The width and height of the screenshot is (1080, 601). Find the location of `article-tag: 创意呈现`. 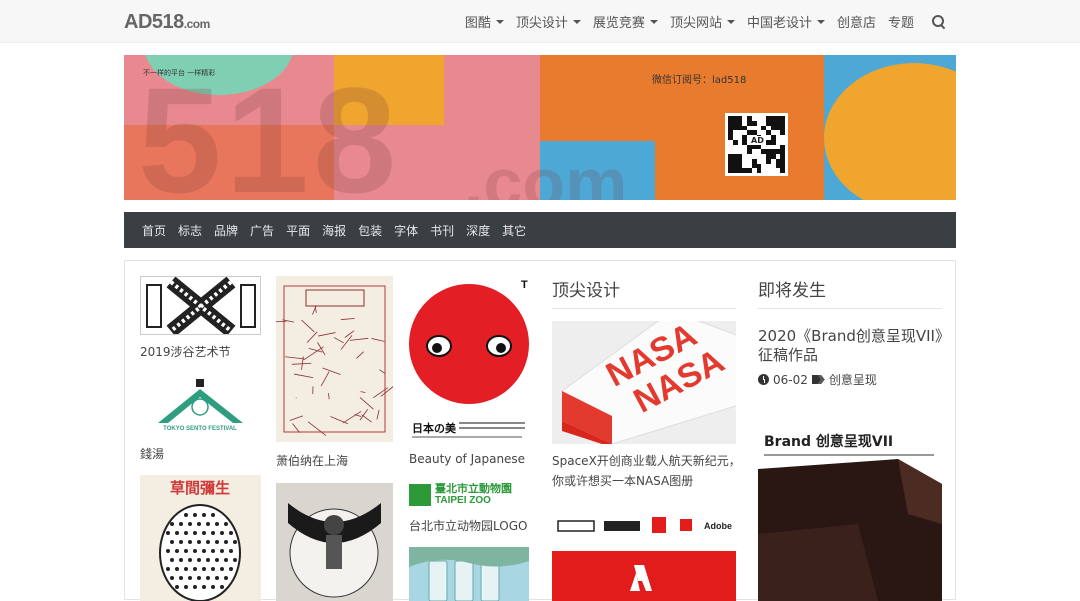

article-tag: 创意呈现 is located at coordinates (853, 379).